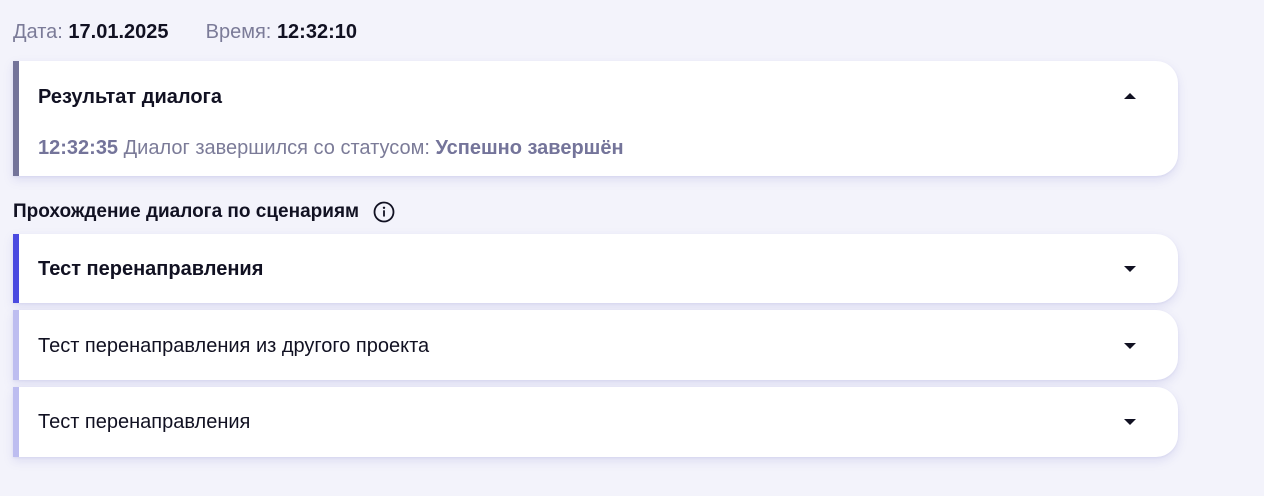 Image resolution: width=1264 pixels, height=496 pixels. I want to click on dialog-meta: Дата: 17.01.2025 Время: 12:32:10, so click(185, 32).